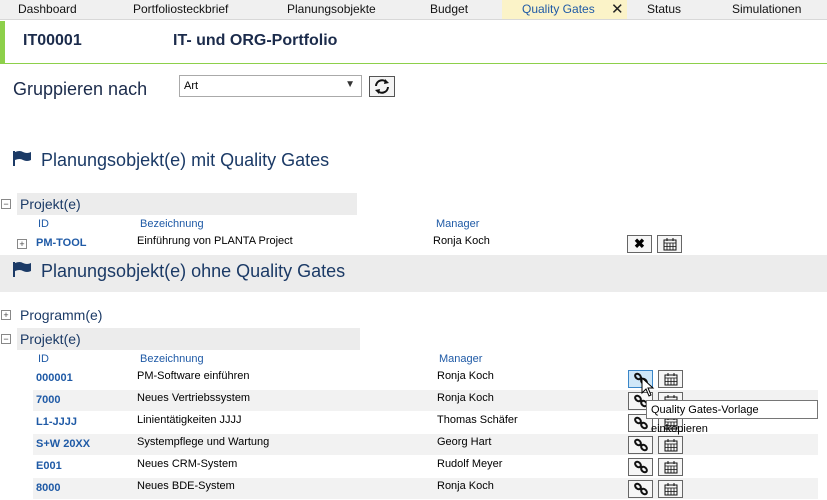 Image resolution: width=827 pixels, height=500 pixels. I want to click on group-programs-label: Programm(e), so click(61, 315).